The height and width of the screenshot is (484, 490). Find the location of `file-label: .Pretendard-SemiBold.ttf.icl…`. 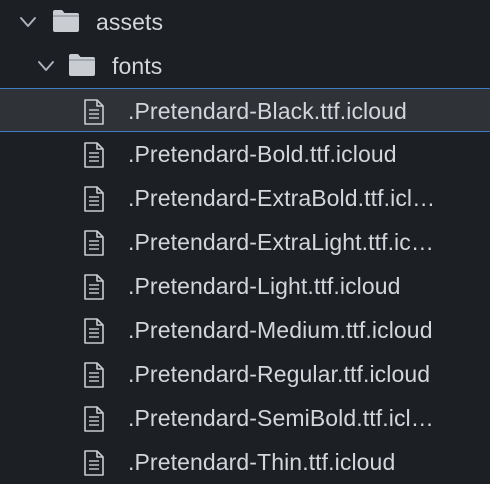

file-label: .Pretendard-SemiBold.ttf.icl… is located at coordinates (281, 418).